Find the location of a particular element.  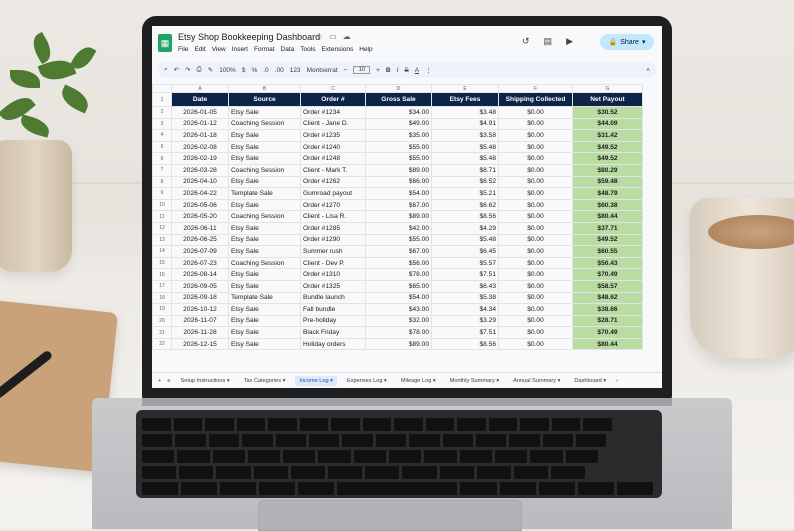

row-number: 5 is located at coordinates (162, 147).